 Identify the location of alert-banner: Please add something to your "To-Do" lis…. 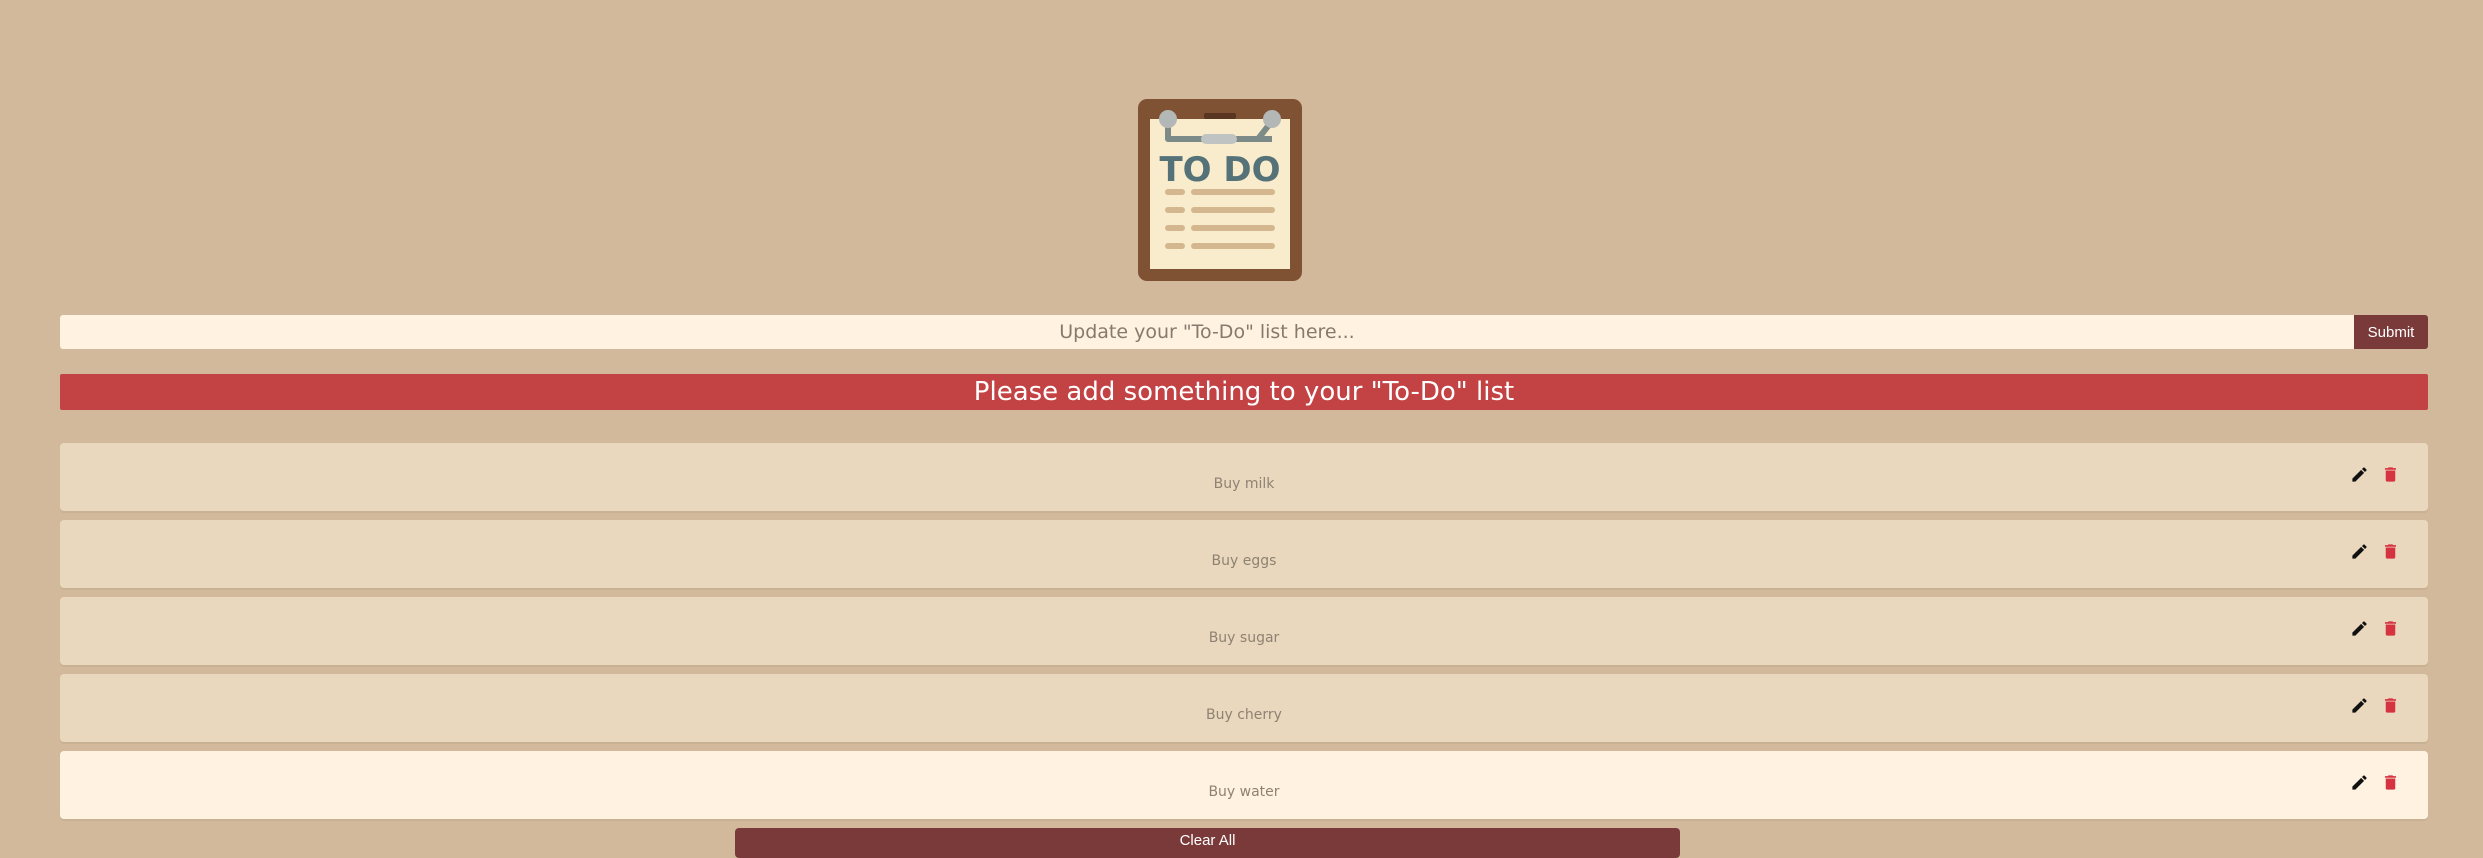
(1244, 392).